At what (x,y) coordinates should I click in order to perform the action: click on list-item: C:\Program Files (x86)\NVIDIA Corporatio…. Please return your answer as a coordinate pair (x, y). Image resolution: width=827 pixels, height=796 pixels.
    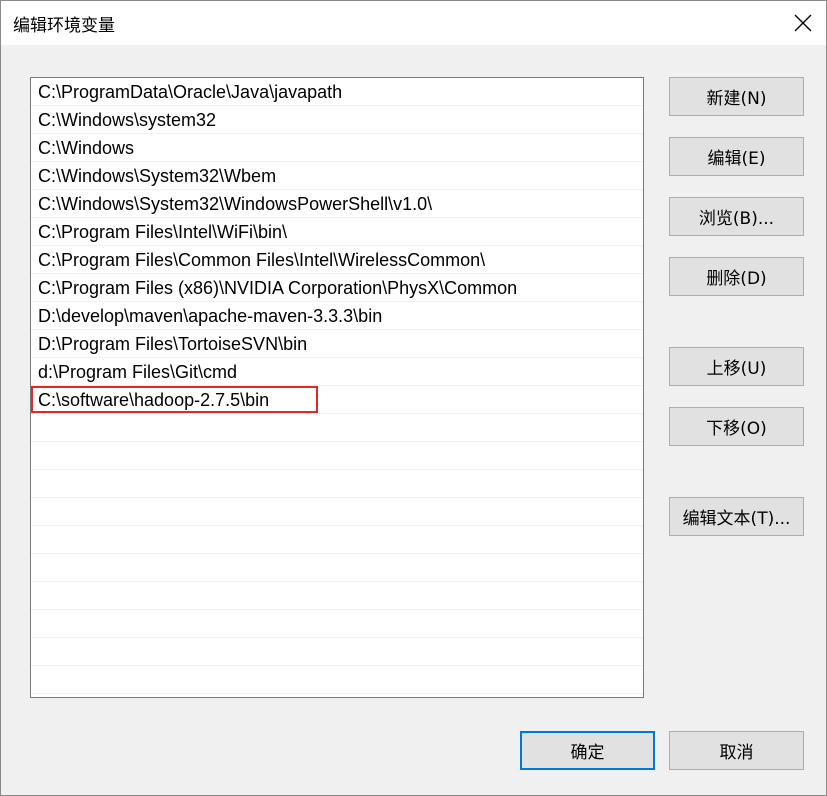
    Looking at the image, I should click on (337, 288).